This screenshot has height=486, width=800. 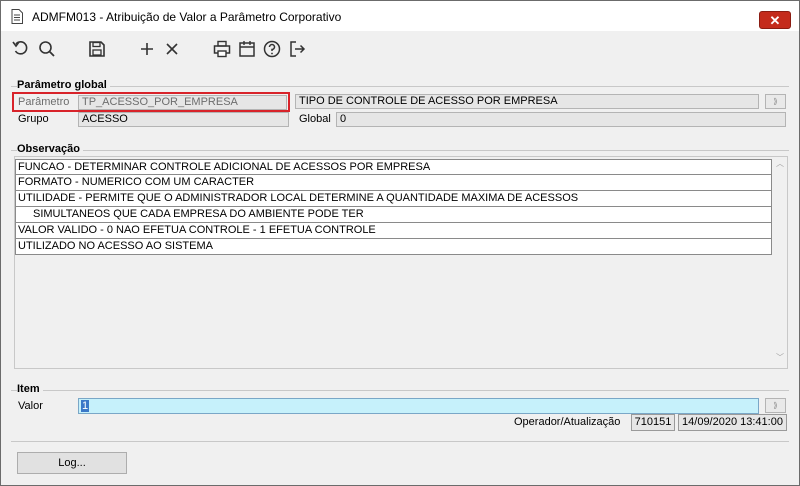 What do you see at coordinates (33, 119) in the screenshot?
I see `grupo-label: Grupo` at bounding box center [33, 119].